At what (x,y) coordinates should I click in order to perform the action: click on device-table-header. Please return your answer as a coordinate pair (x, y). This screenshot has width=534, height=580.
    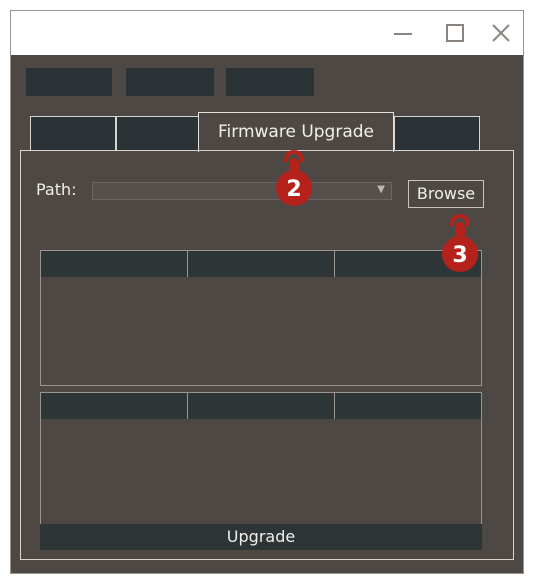
    Looking at the image, I should click on (261, 406).